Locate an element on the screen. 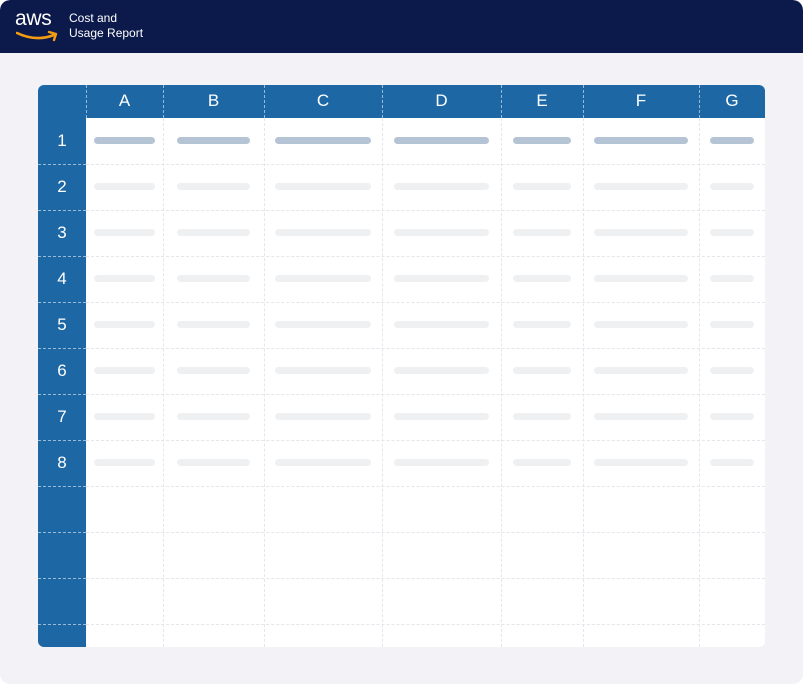 The height and width of the screenshot is (684, 803). column-header-b: B is located at coordinates (213, 101).